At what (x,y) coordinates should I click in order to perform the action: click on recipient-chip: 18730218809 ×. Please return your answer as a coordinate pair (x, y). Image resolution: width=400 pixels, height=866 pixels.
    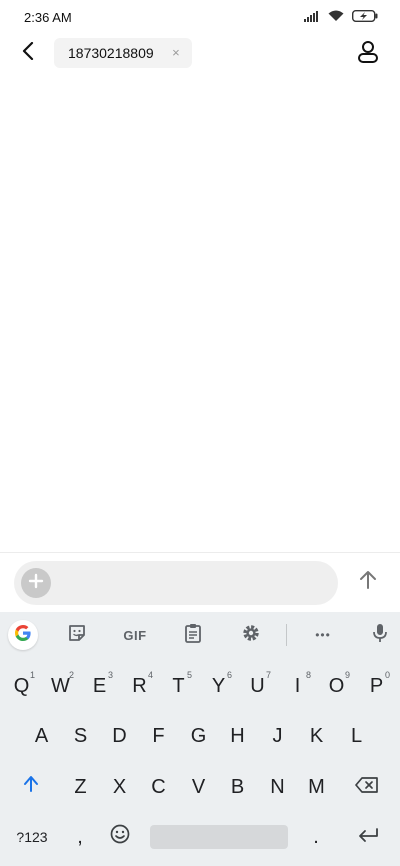
    Looking at the image, I should click on (123, 53).